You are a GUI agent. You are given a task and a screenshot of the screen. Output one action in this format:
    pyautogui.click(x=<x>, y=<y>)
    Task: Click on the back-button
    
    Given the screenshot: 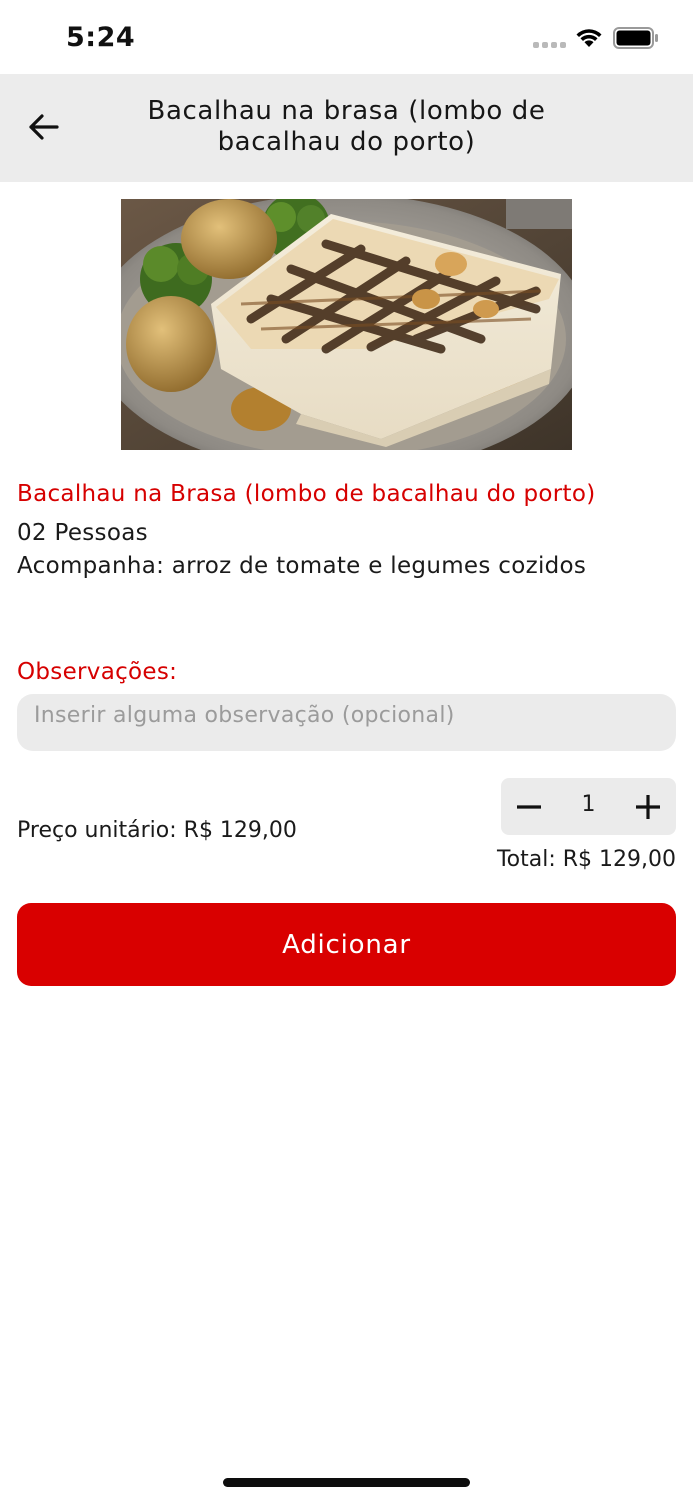 What is the action you would take?
    pyautogui.click(x=43, y=127)
    